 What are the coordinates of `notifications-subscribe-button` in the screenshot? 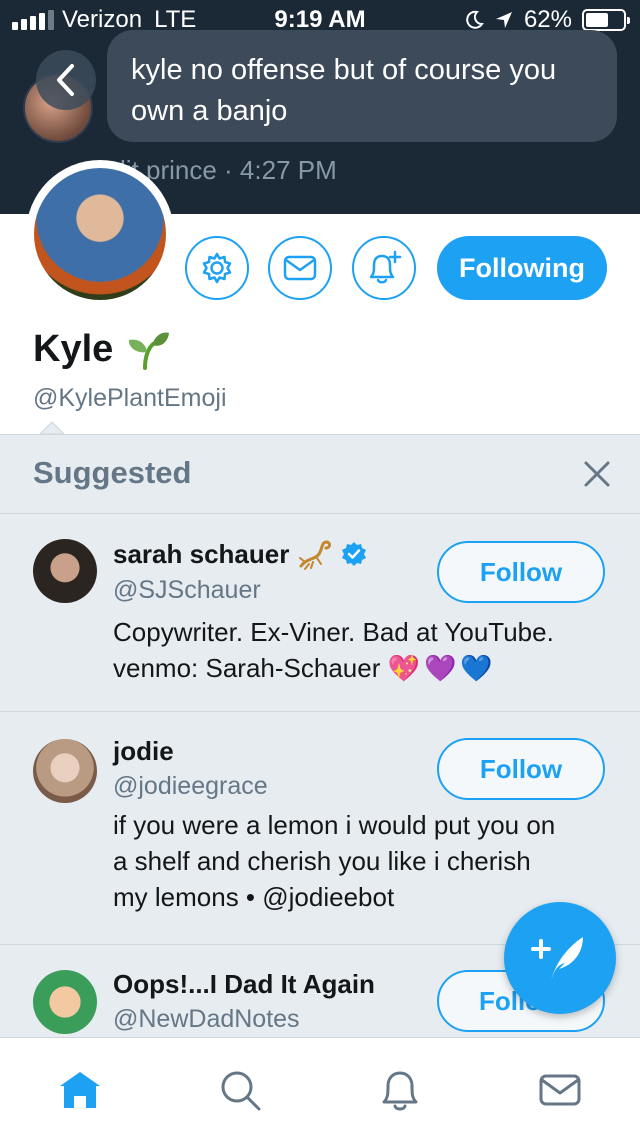 It's located at (384, 268).